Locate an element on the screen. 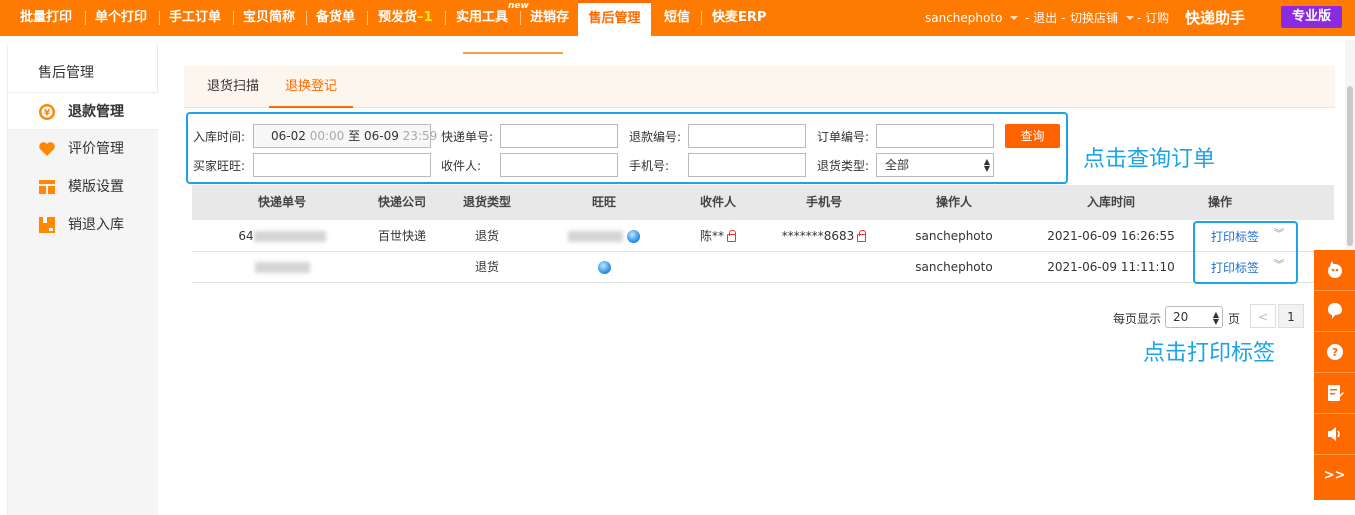 The width and height of the screenshot is (1355, 515). nav-item-item-alias: 宝贝简称 is located at coordinates (269, 18).